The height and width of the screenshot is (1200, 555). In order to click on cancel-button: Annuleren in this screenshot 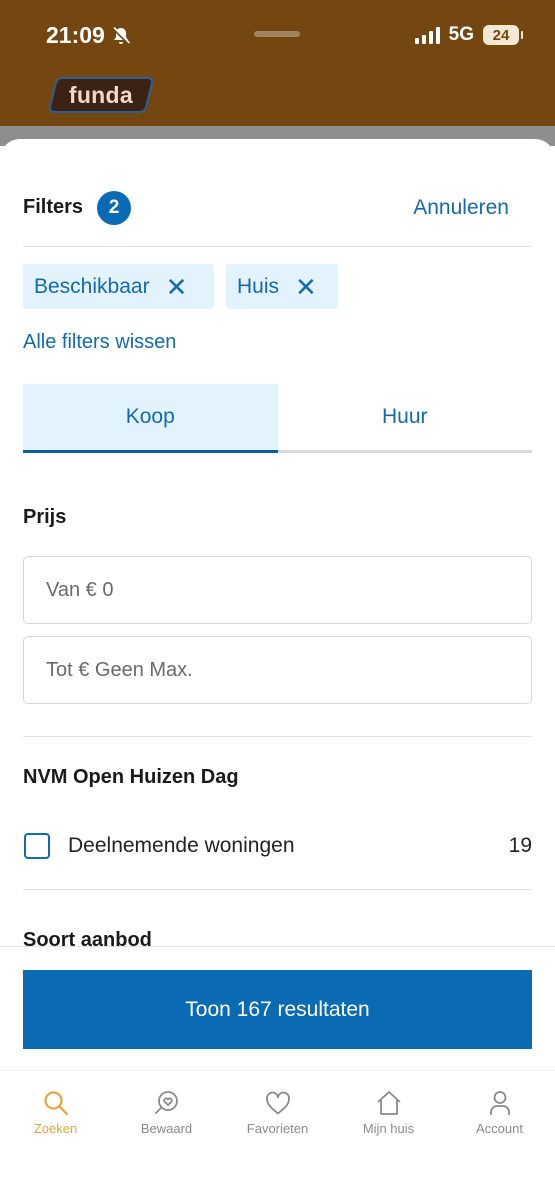, I will do `click(461, 208)`.